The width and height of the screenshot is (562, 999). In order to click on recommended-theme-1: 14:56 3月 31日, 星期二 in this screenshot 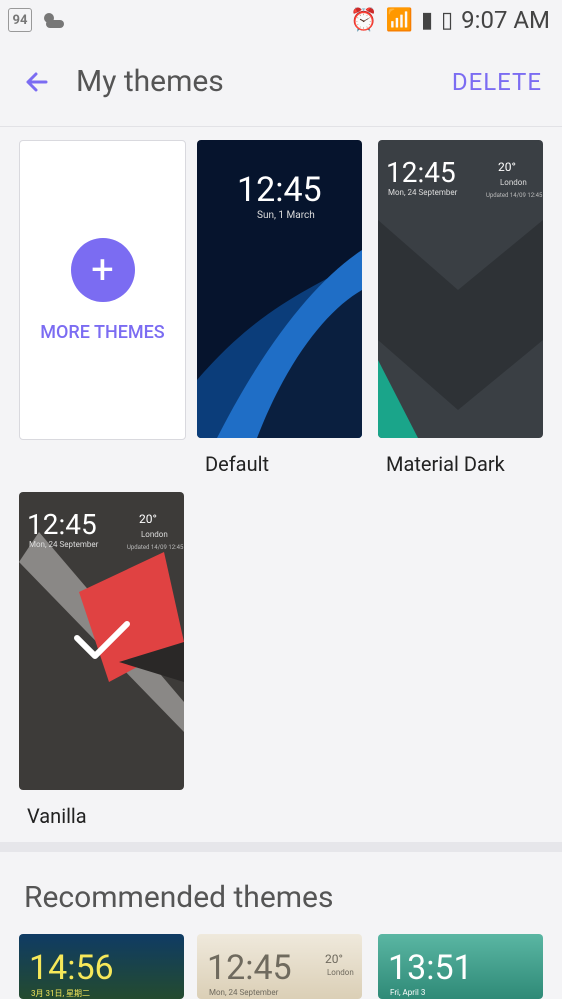, I will do `click(101, 966)`.